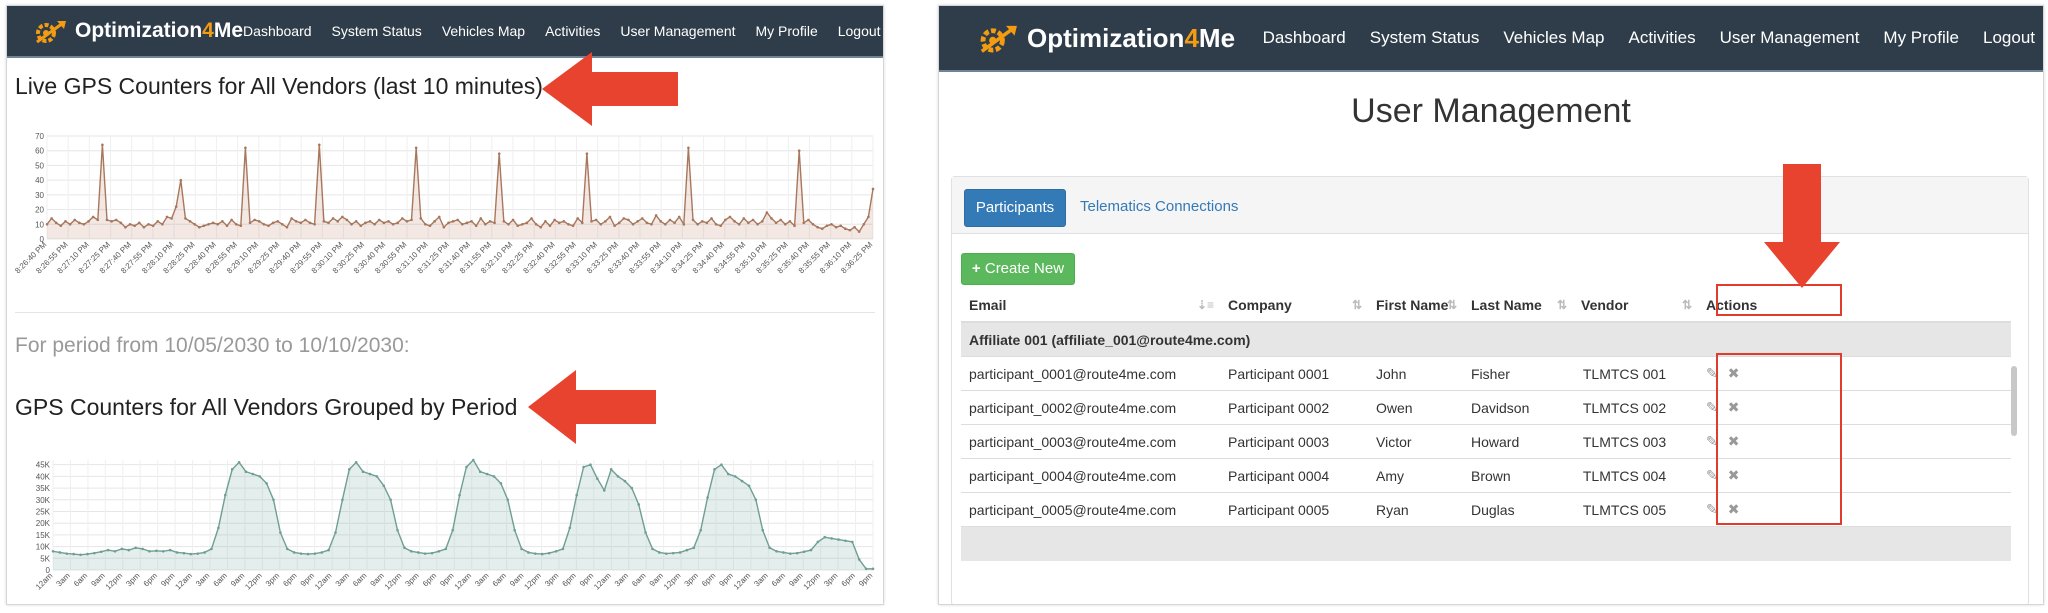 Image resolution: width=2048 pixels, height=613 pixels. I want to click on col-last-name: Last Name, so click(1507, 306).